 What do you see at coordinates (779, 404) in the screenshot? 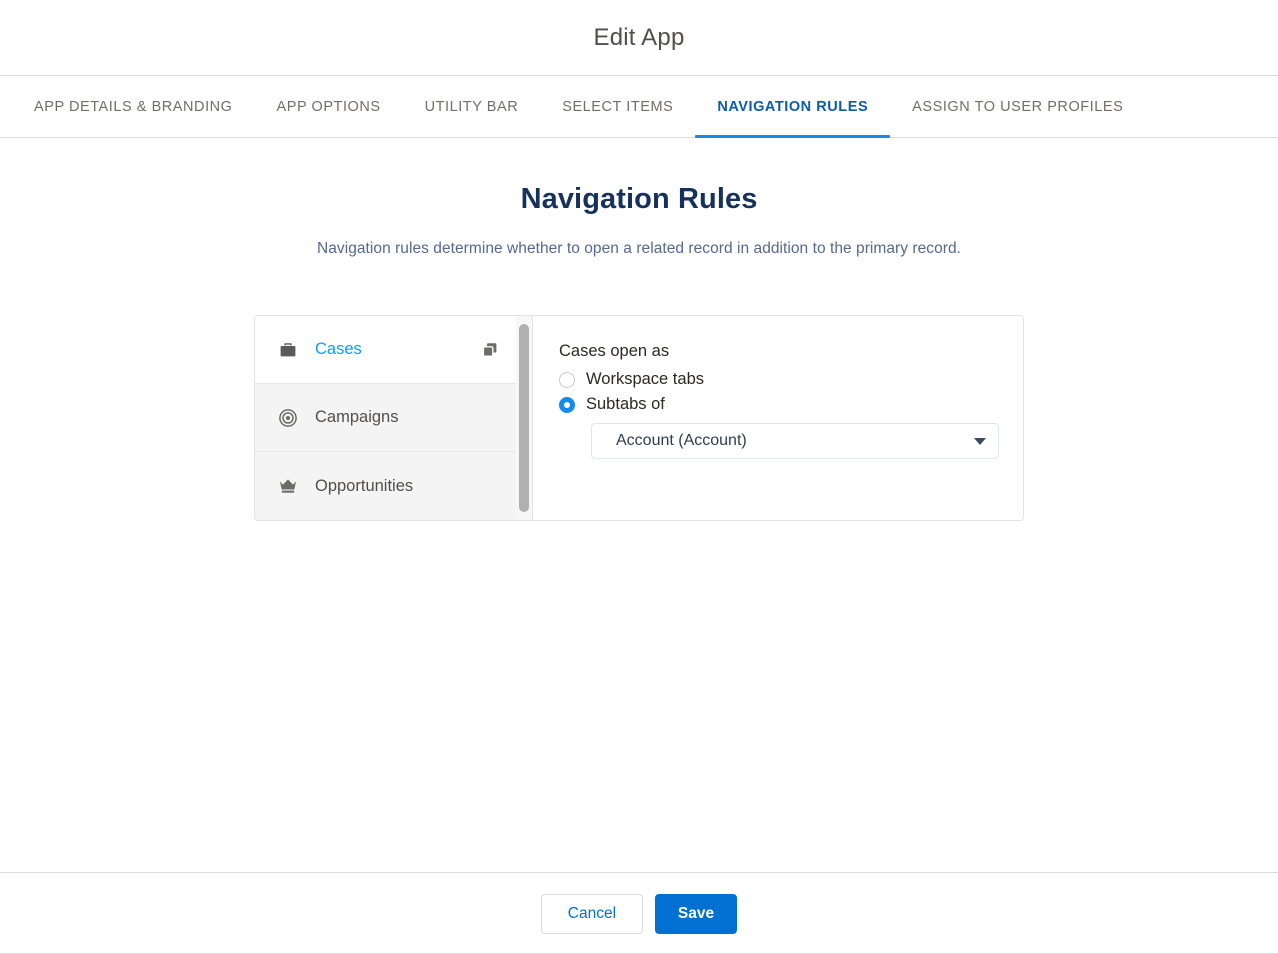
I see `radio-subtabs-of: Subtabs of` at bounding box center [779, 404].